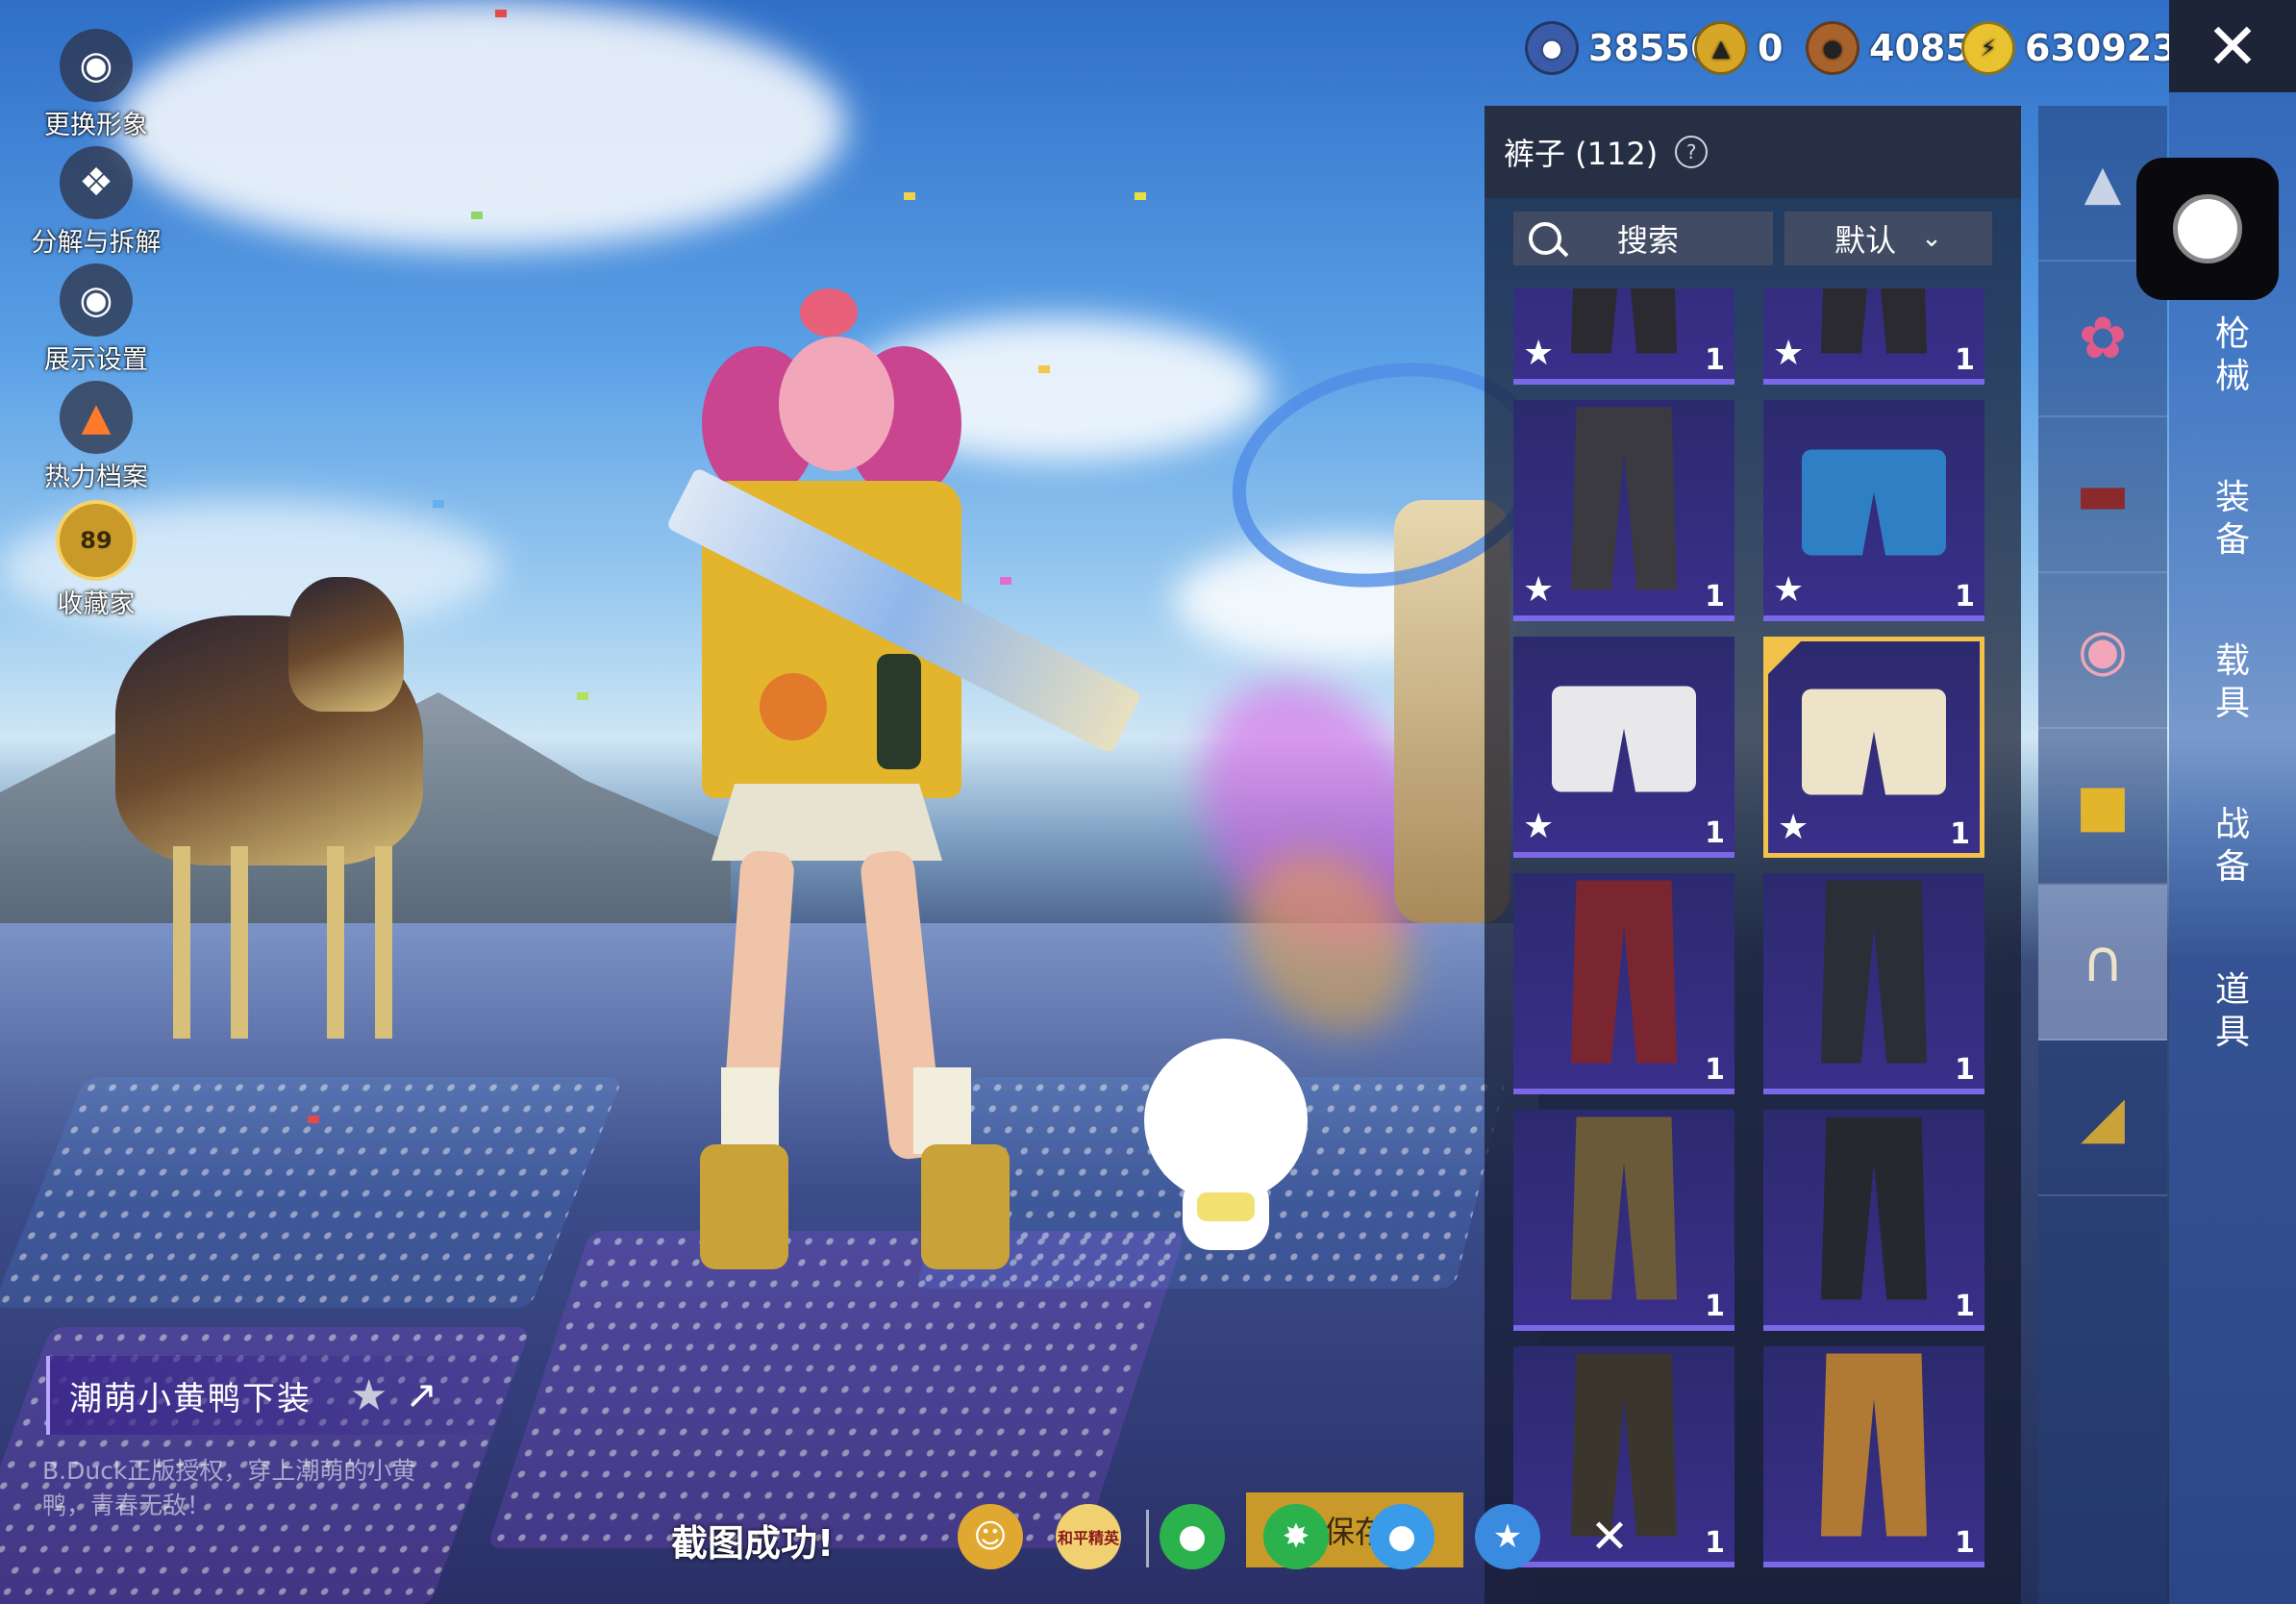  What do you see at coordinates (1643, 238) in the screenshot?
I see `search-input: 搜索` at bounding box center [1643, 238].